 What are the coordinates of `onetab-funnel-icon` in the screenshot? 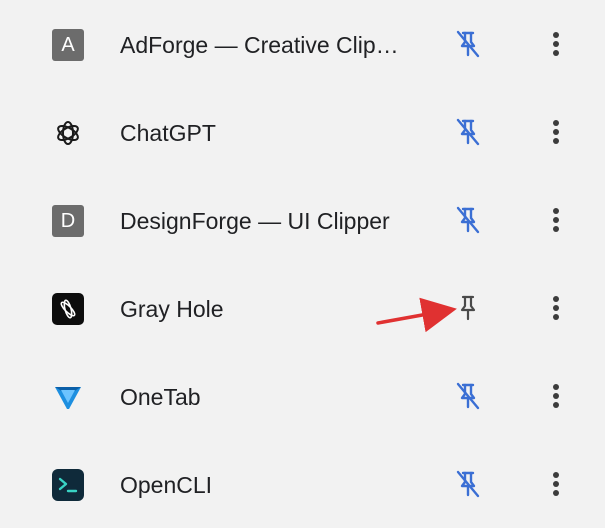 It's located at (68, 397).